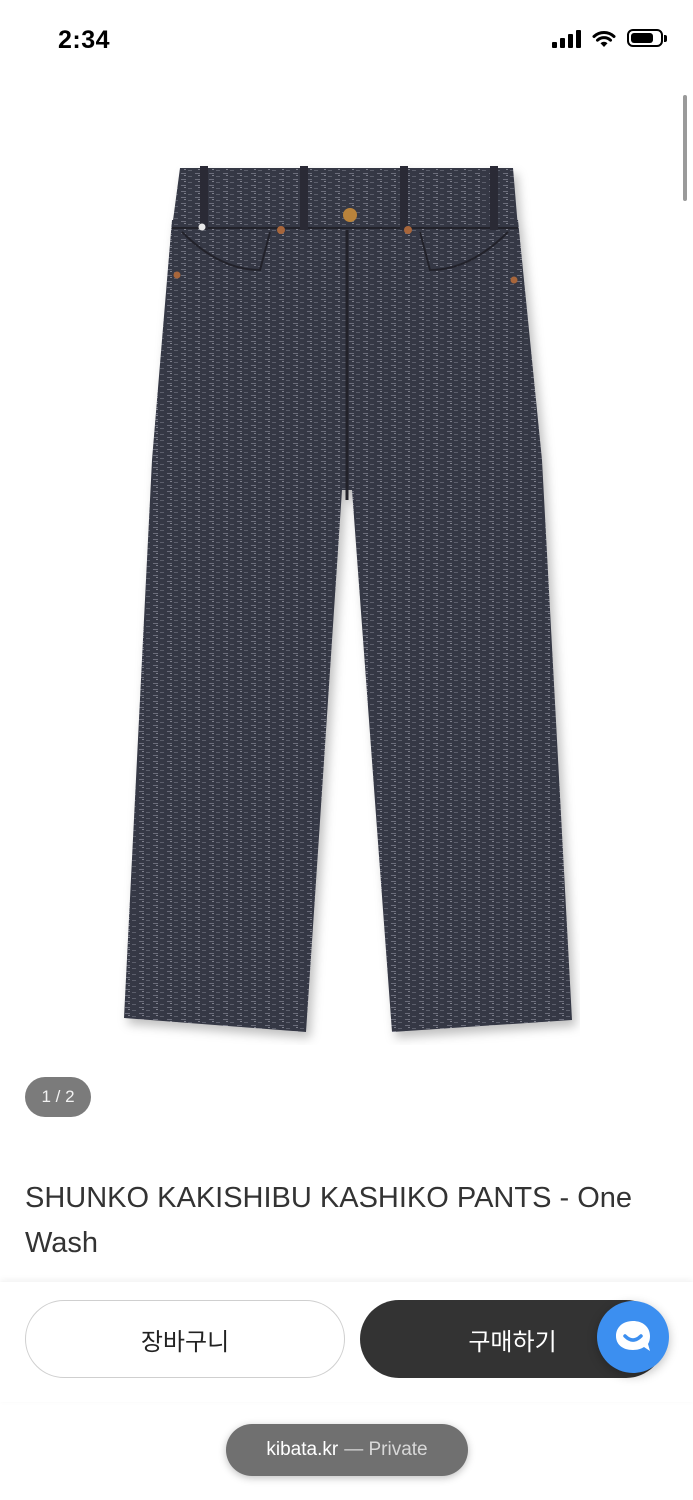 This screenshot has height=1500, width=693. Describe the element at coordinates (647, 38) in the screenshot. I see `battery-icon` at that location.